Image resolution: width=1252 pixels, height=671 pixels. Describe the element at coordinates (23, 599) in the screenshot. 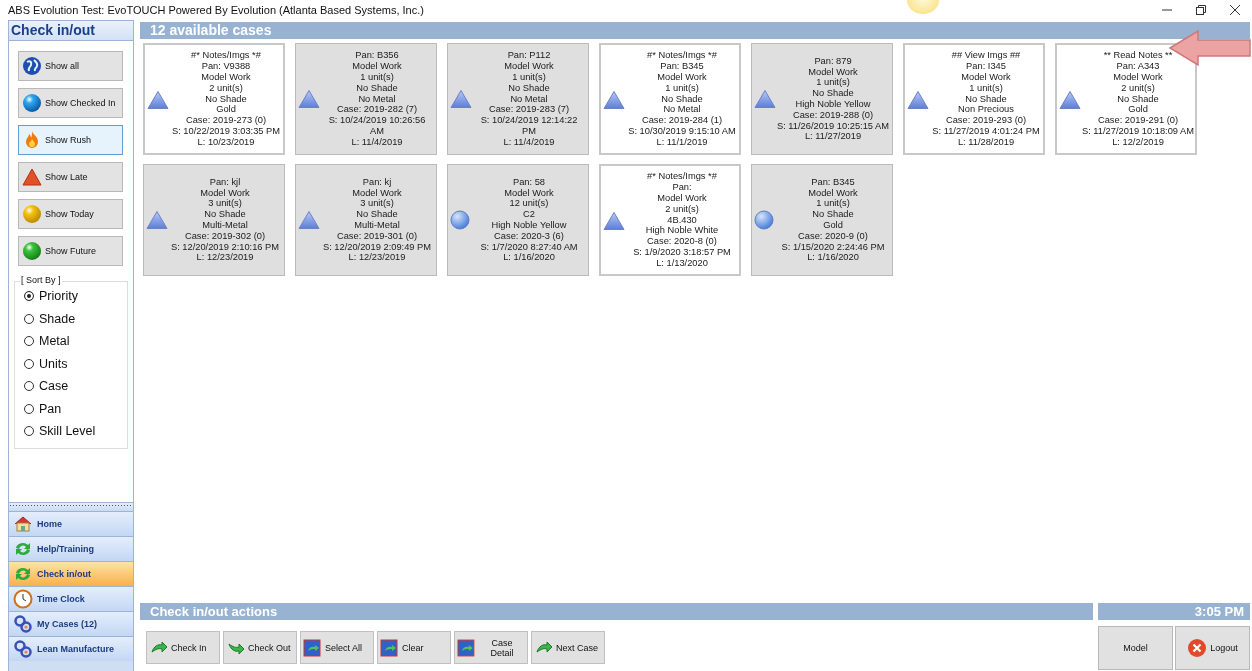

I see `clock-icon` at that location.